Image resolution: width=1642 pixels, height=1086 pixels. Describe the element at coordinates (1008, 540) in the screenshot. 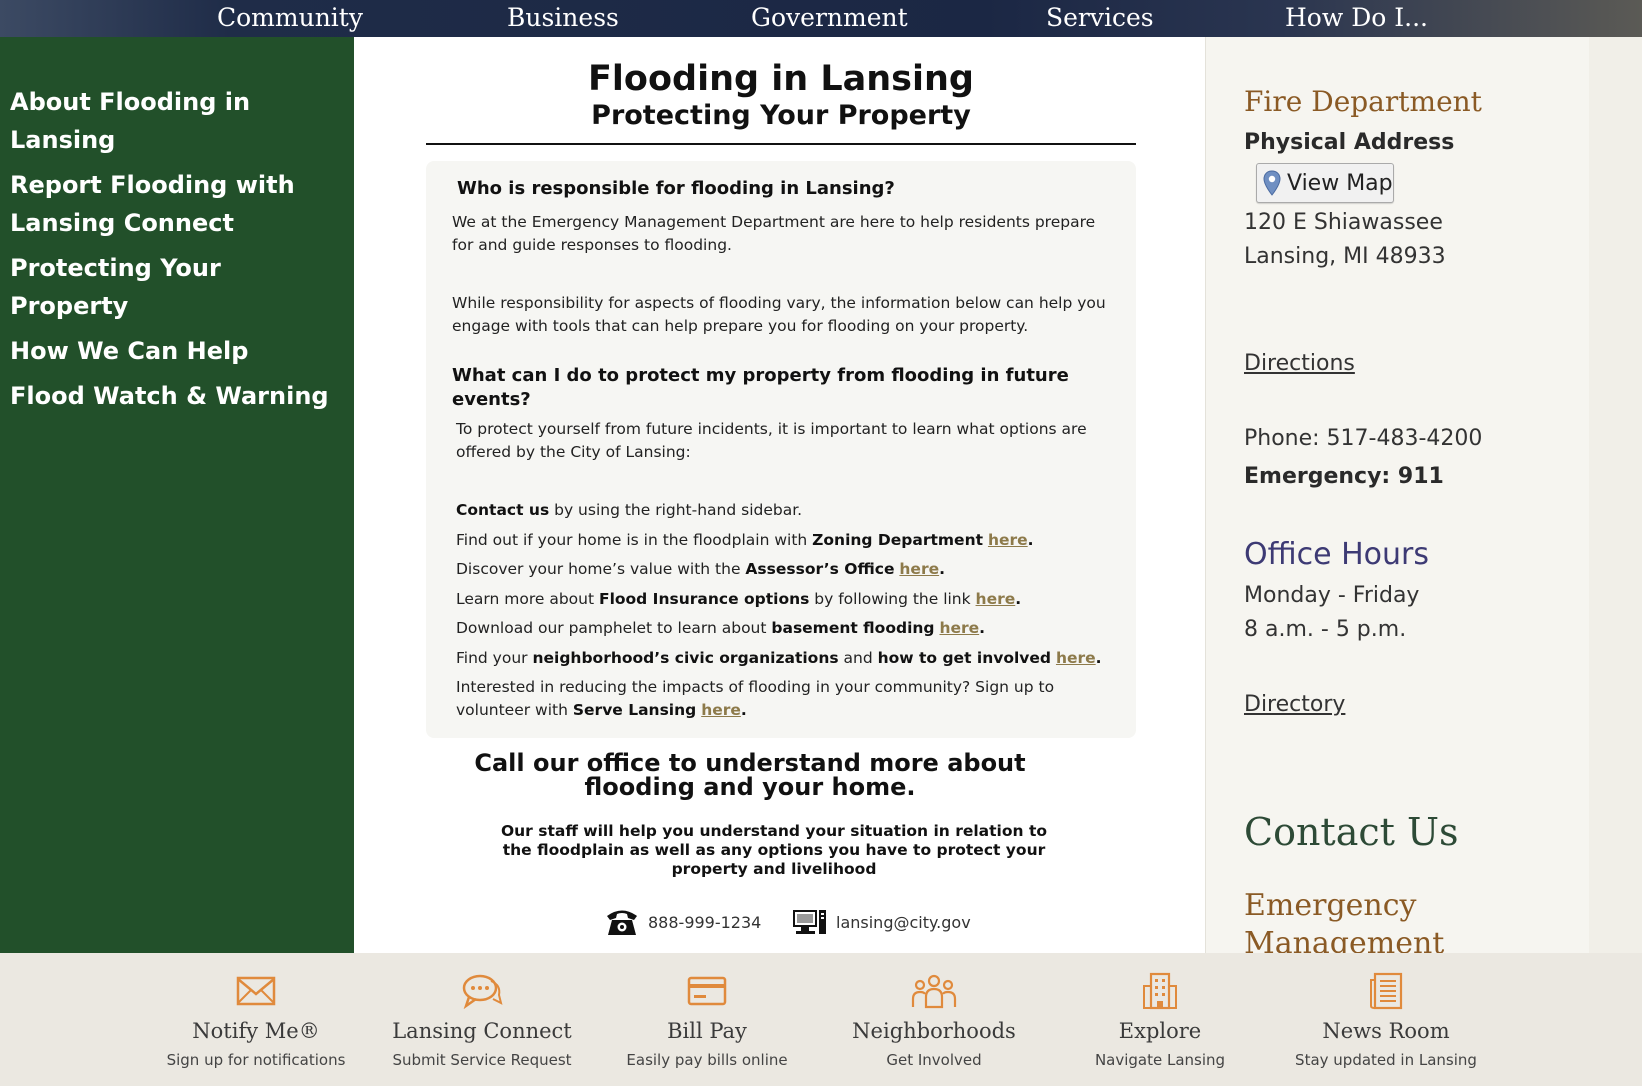

I see `zoning-here-link: here` at that location.